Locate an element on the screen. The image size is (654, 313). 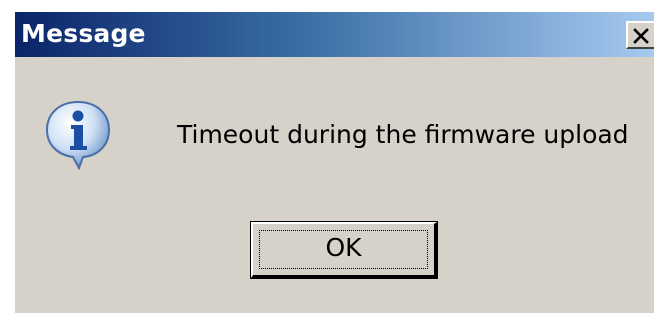
close-icon is located at coordinates (641, 36).